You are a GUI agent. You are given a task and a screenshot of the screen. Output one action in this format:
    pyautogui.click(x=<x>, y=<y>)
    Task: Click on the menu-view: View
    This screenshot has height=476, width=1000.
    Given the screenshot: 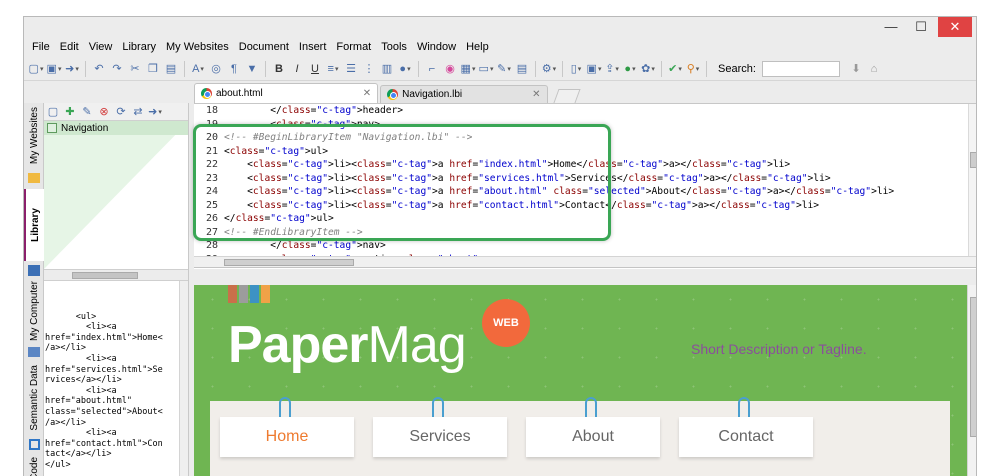 What is the action you would take?
    pyautogui.click(x=102, y=48)
    